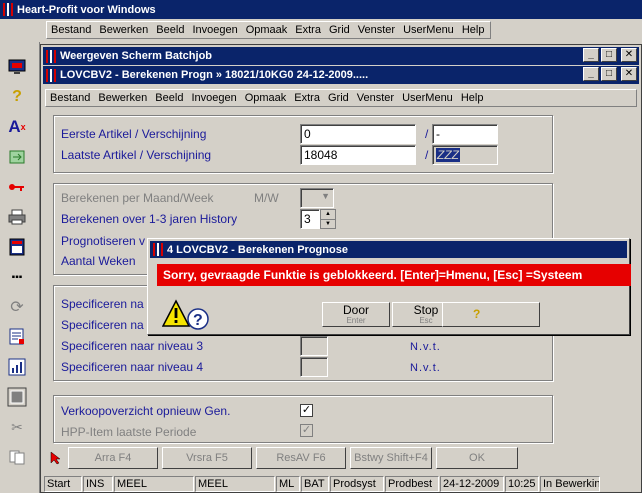 Image resolution: width=642 pixels, height=493 pixels. What do you see at coordinates (17, 217) in the screenshot?
I see `printer-icon` at bounding box center [17, 217].